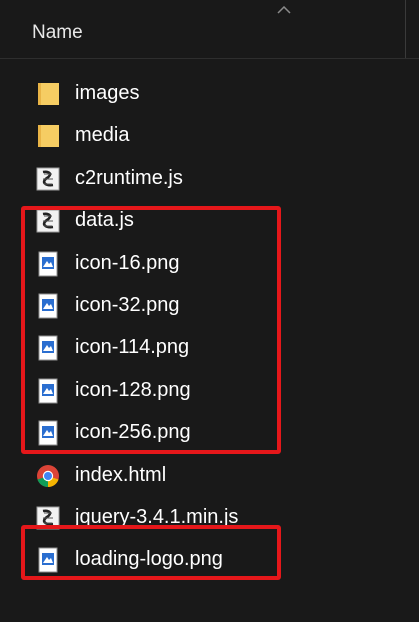 The height and width of the screenshot is (622, 419). What do you see at coordinates (57, 33) in the screenshot?
I see `column-header-name: Name` at bounding box center [57, 33].